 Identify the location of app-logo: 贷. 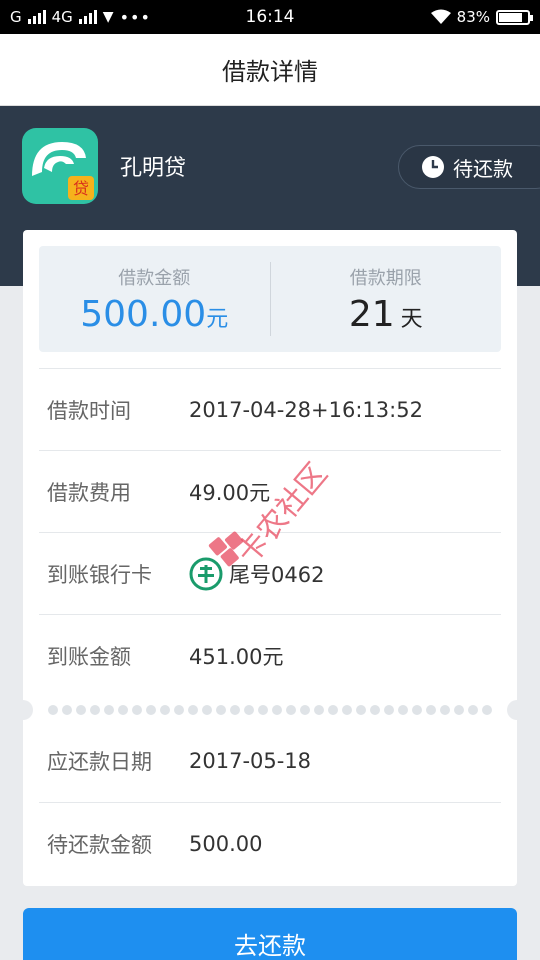
(60, 166).